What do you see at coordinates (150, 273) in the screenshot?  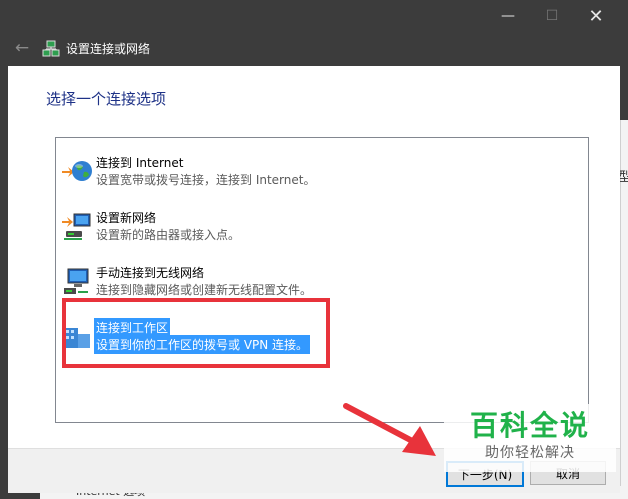 I see `option-title: 手动连接到无线网络` at bounding box center [150, 273].